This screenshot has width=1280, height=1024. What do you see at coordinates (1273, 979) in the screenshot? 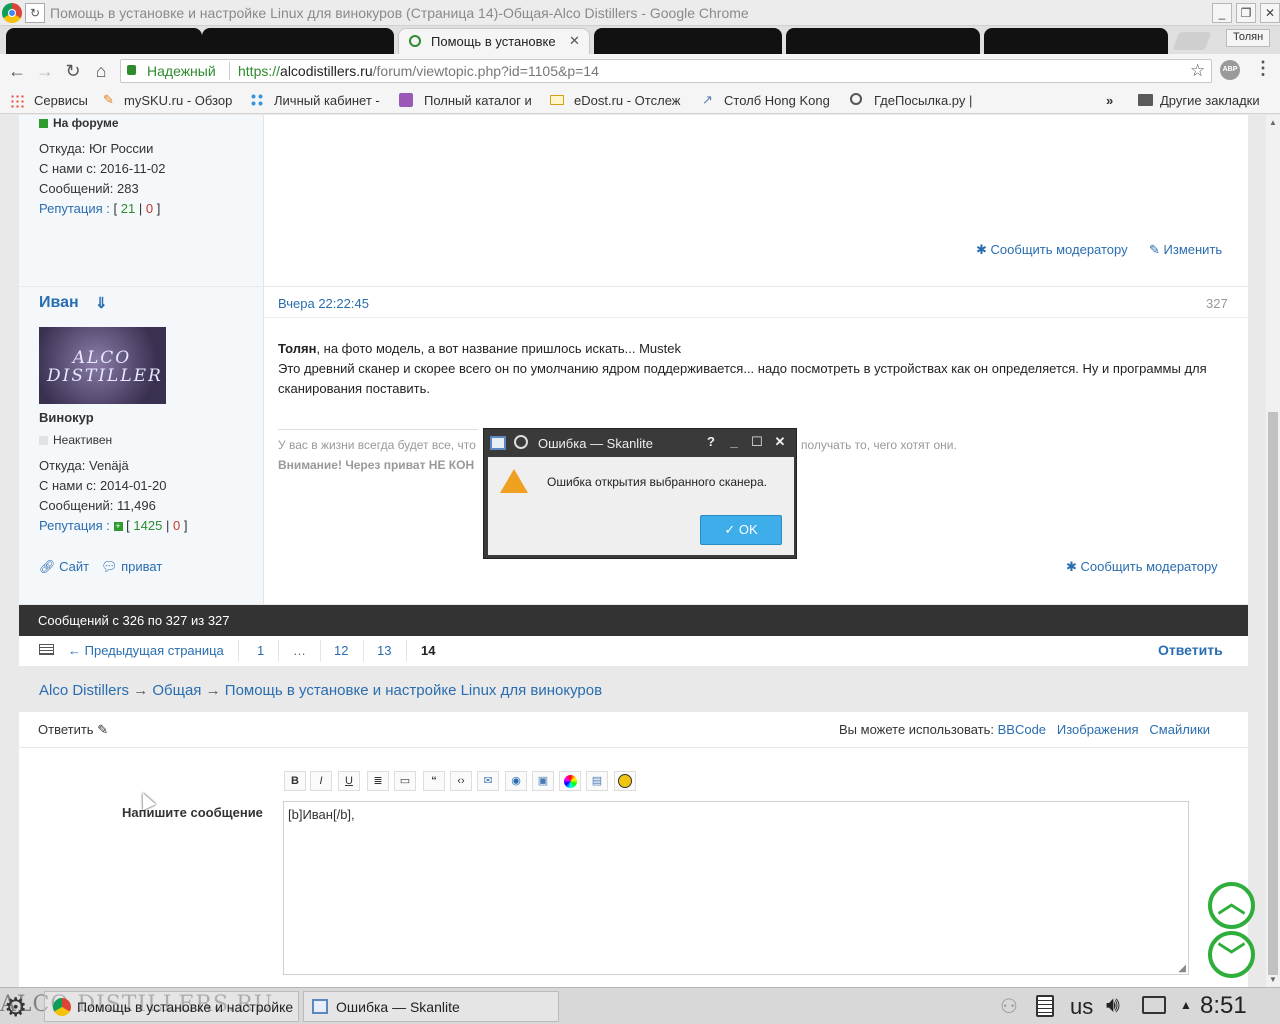
I see `scroll-down-arrow-icon: ▼` at bounding box center [1273, 979].